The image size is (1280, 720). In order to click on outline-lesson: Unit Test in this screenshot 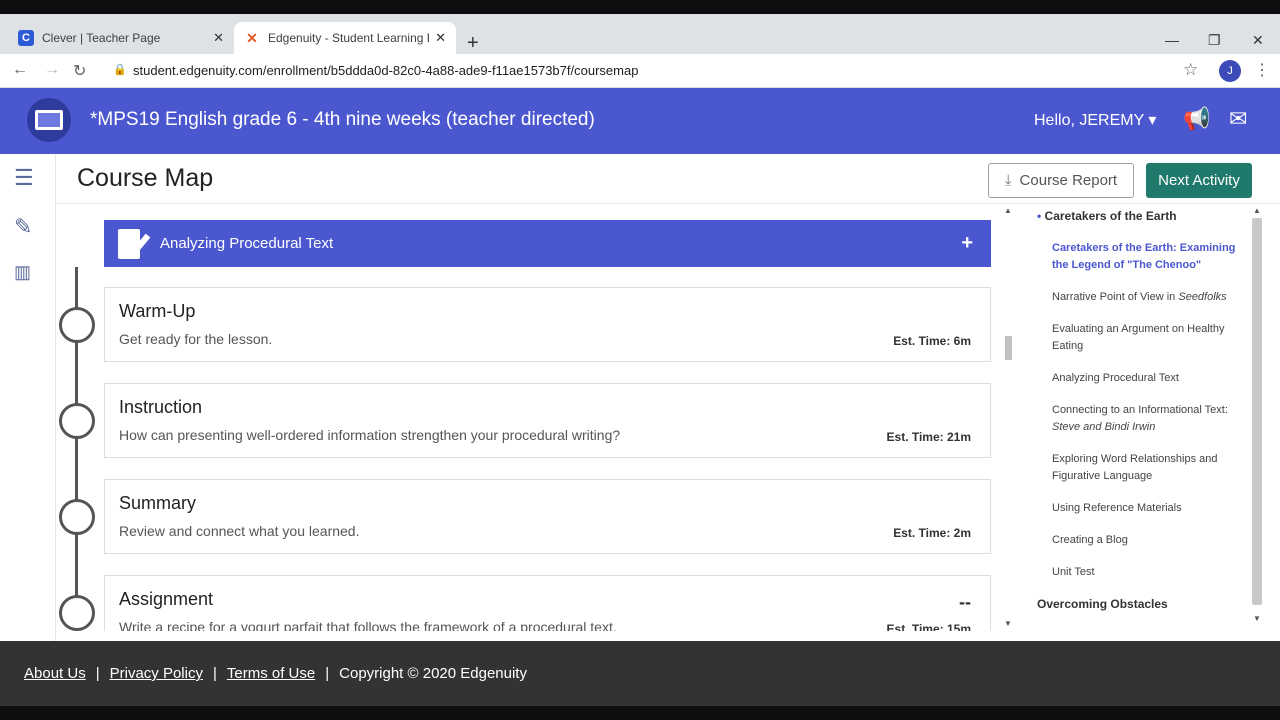, I will do `click(1152, 572)`.